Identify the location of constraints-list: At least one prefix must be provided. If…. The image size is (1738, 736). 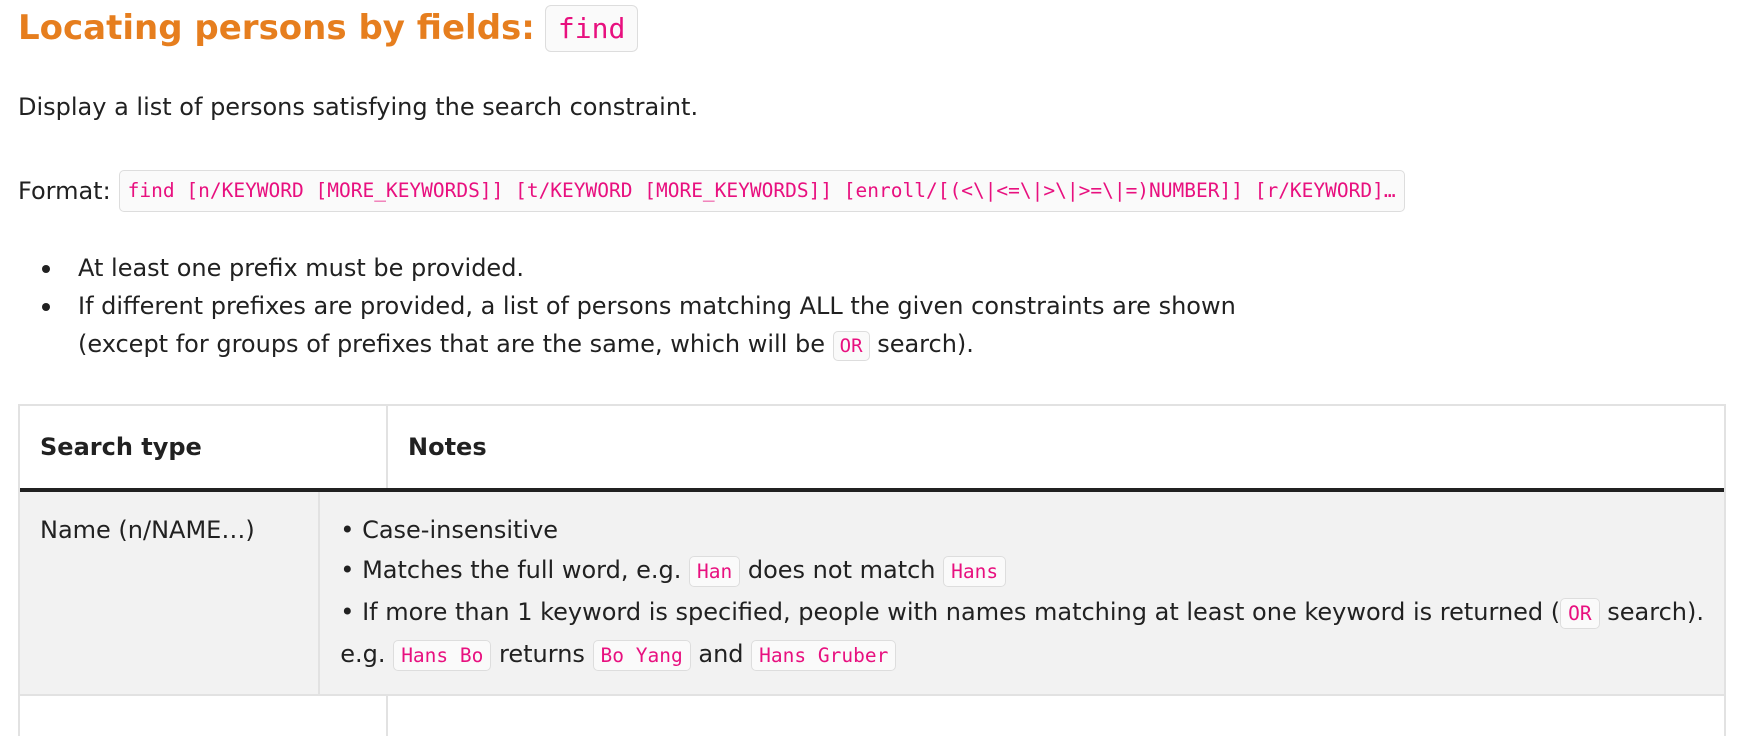
(768, 307).